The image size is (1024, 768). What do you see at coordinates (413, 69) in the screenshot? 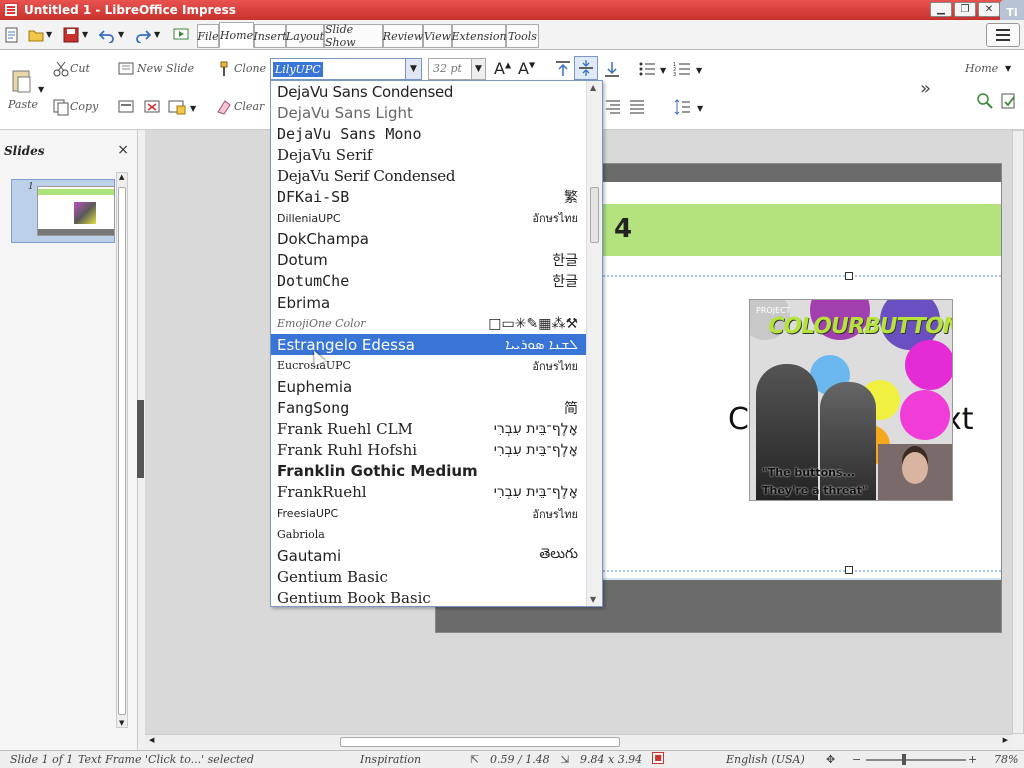
I see `font-name-dropdown-icon: ▼` at bounding box center [413, 69].